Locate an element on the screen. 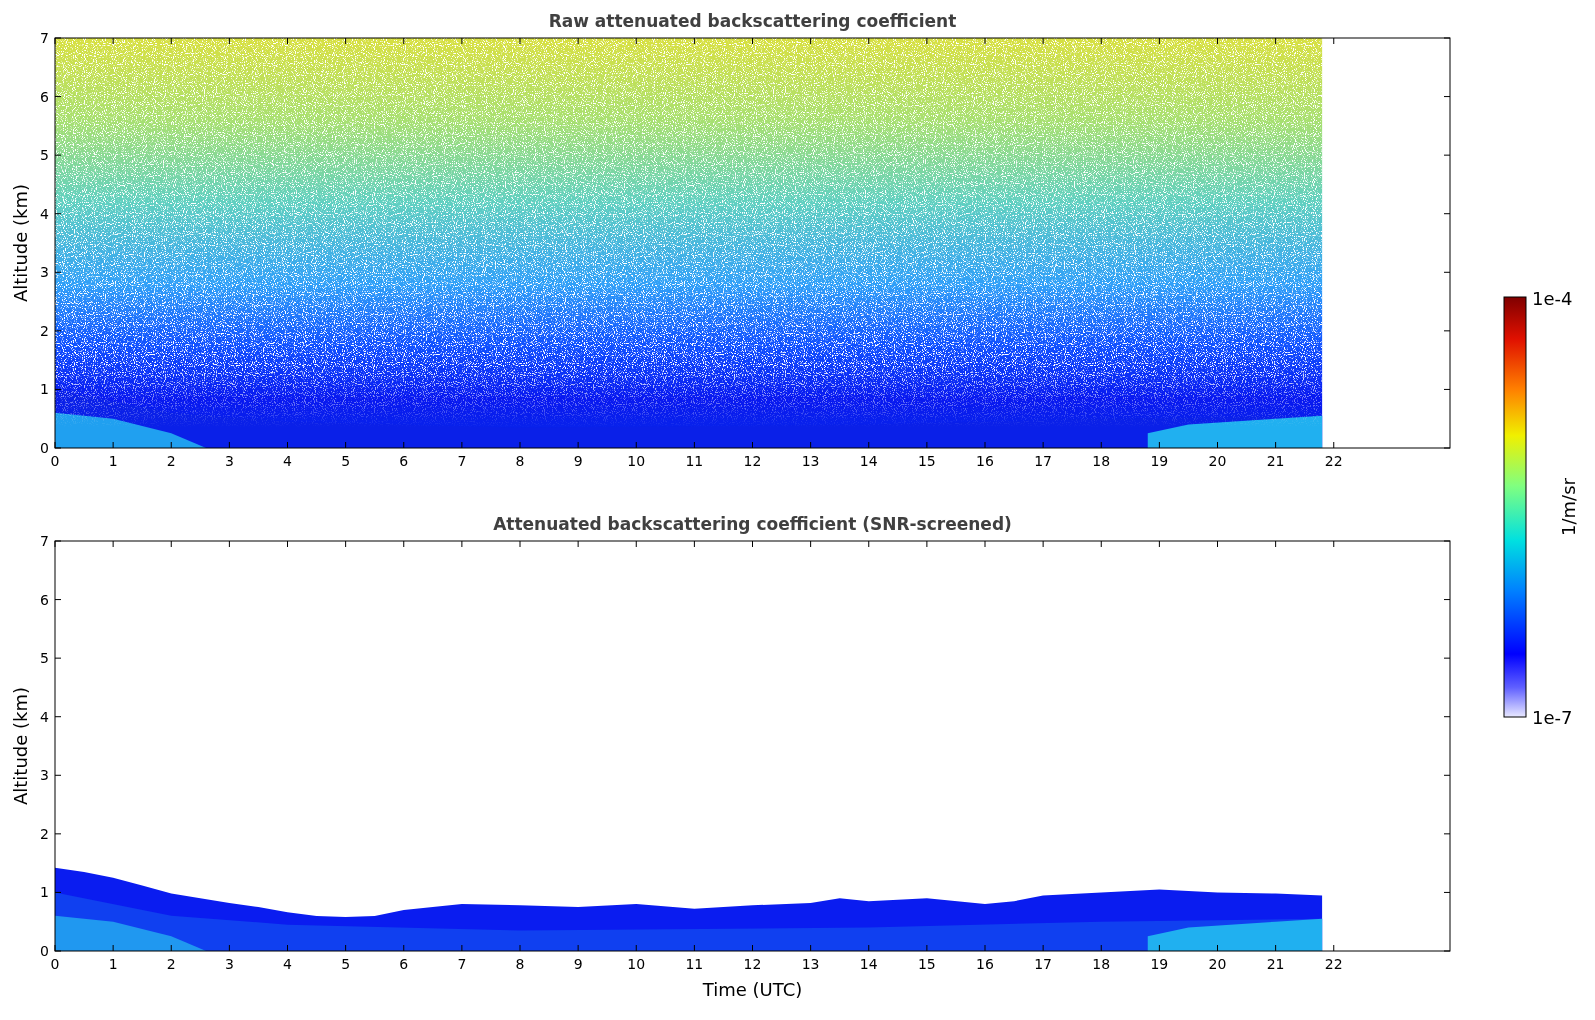  colorbar-min-label: 1e-7 is located at coordinates (1552, 717).